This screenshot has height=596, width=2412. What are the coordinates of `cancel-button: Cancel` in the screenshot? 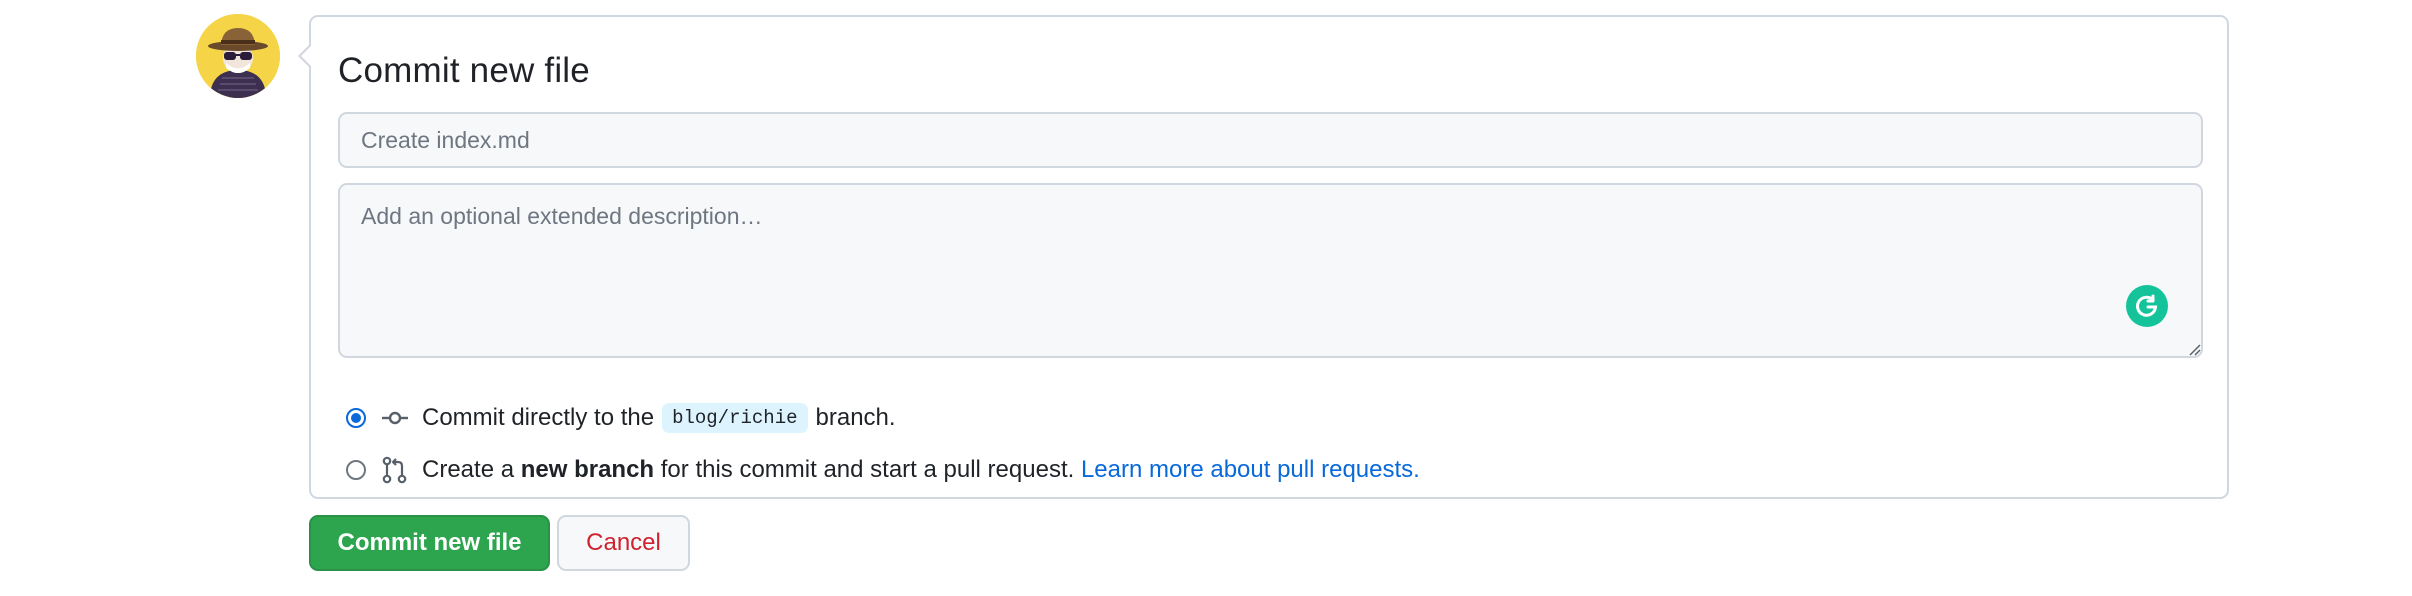 It's located at (623, 543).